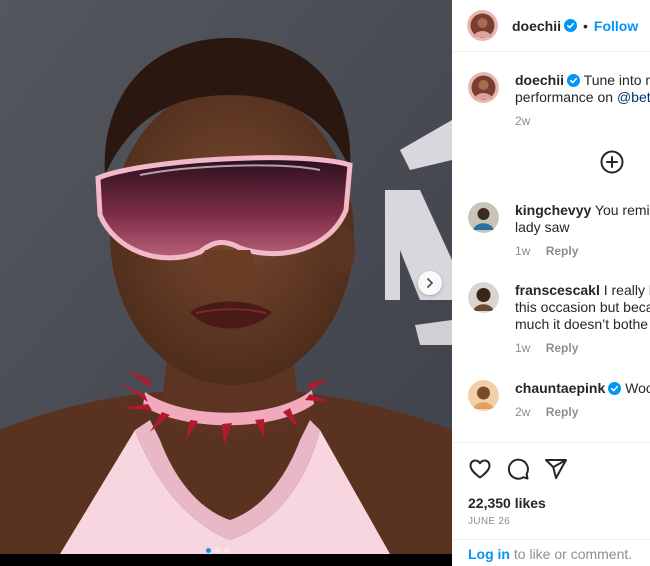 The image size is (650, 566). Describe the element at coordinates (633, 97) in the screenshot. I see `caption-mention: @bet` at that location.